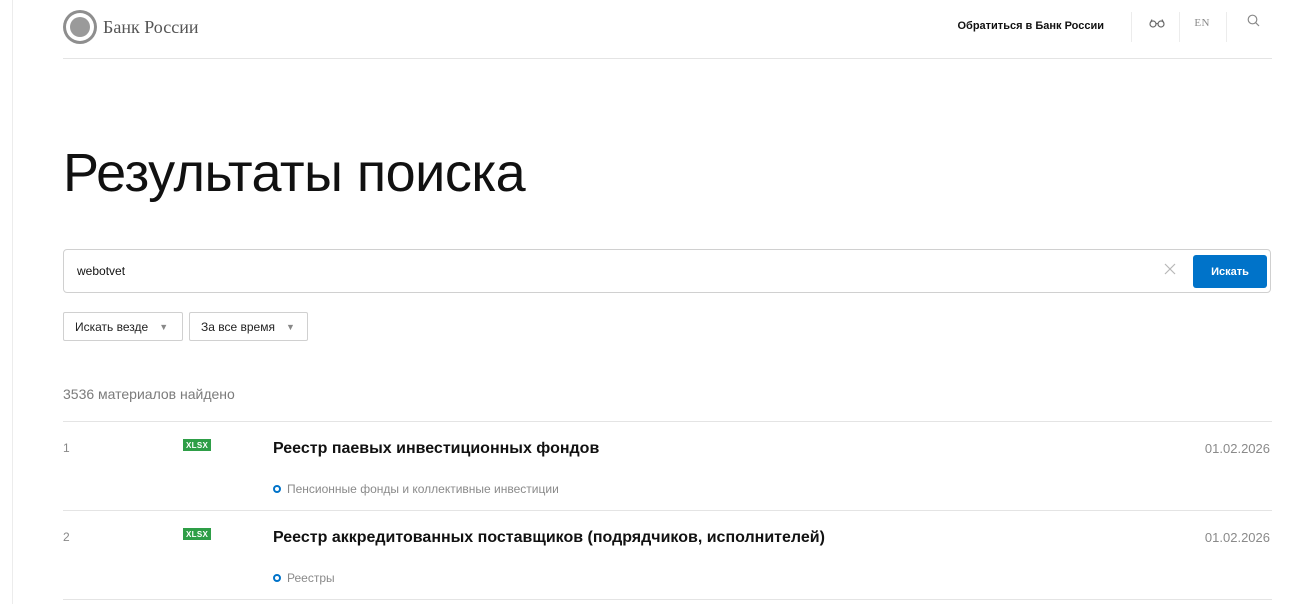  Describe the element at coordinates (66, 448) in the screenshot. I see `result-number: 1` at that location.